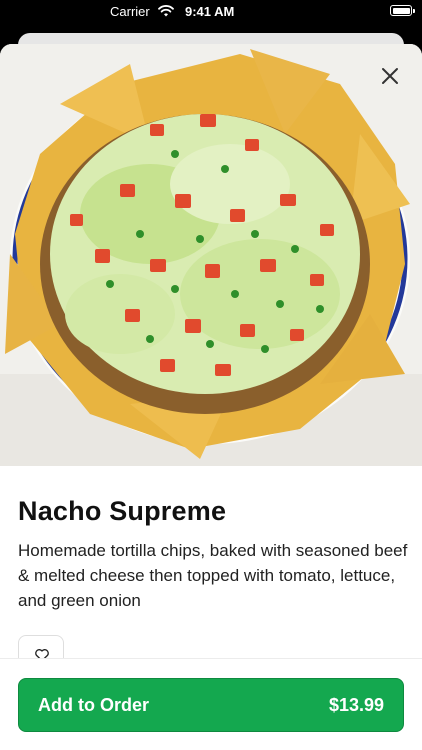 This screenshot has width=422, height=750. I want to click on close-icon, so click(390, 76).